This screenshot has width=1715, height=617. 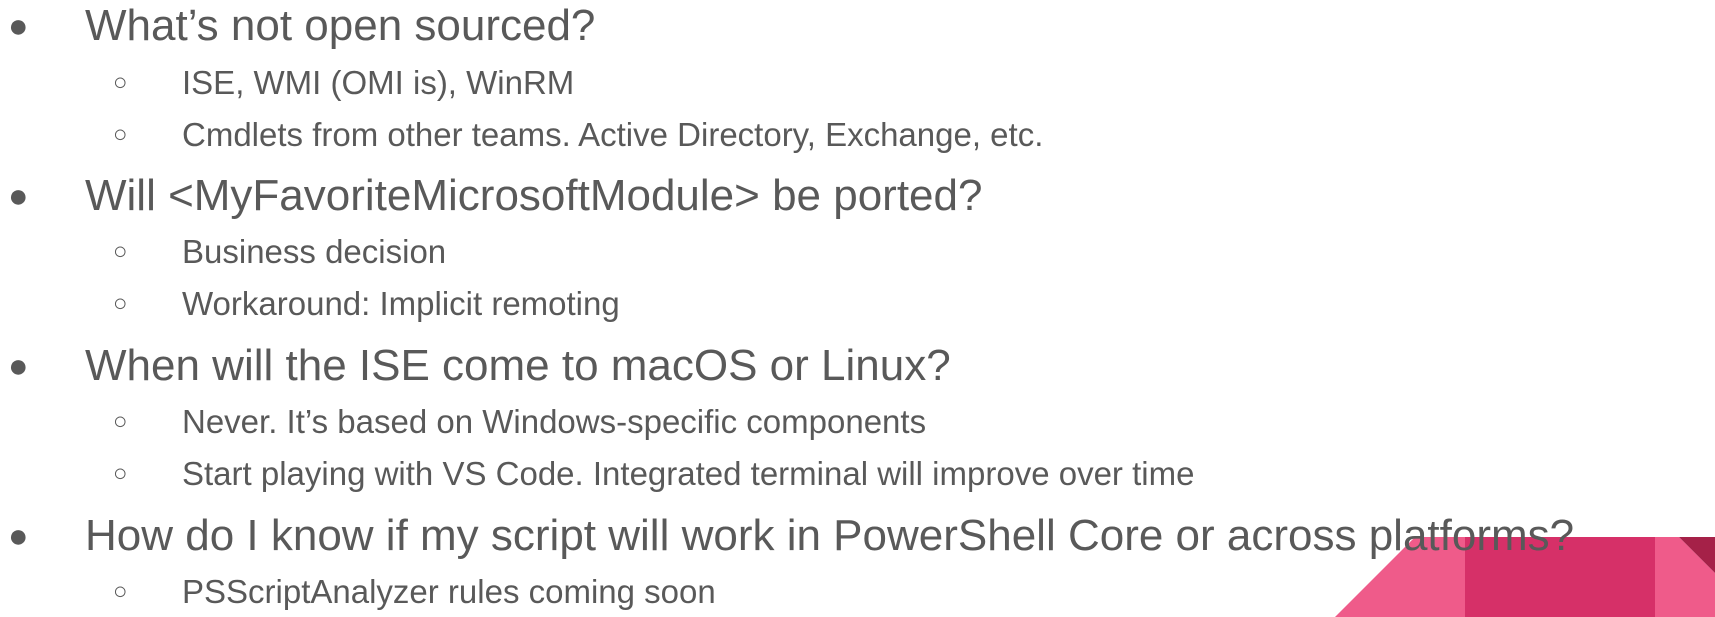 What do you see at coordinates (340, 25) in the screenshot?
I see `bullet-text: What’s not open sourced?` at bounding box center [340, 25].